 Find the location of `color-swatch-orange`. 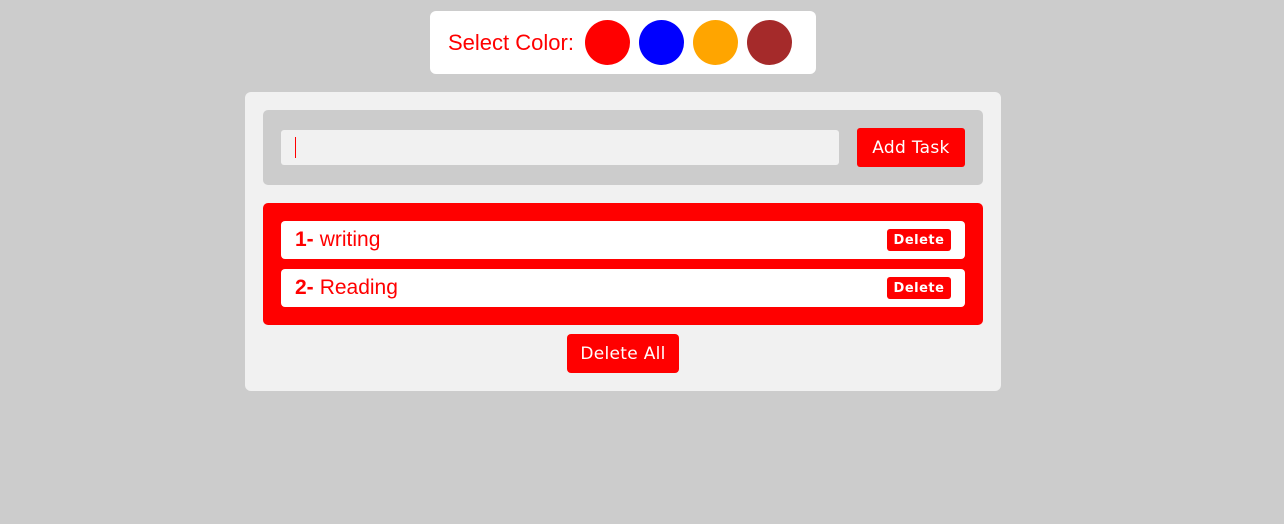

color-swatch-orange is located at coordinates (715, 42).